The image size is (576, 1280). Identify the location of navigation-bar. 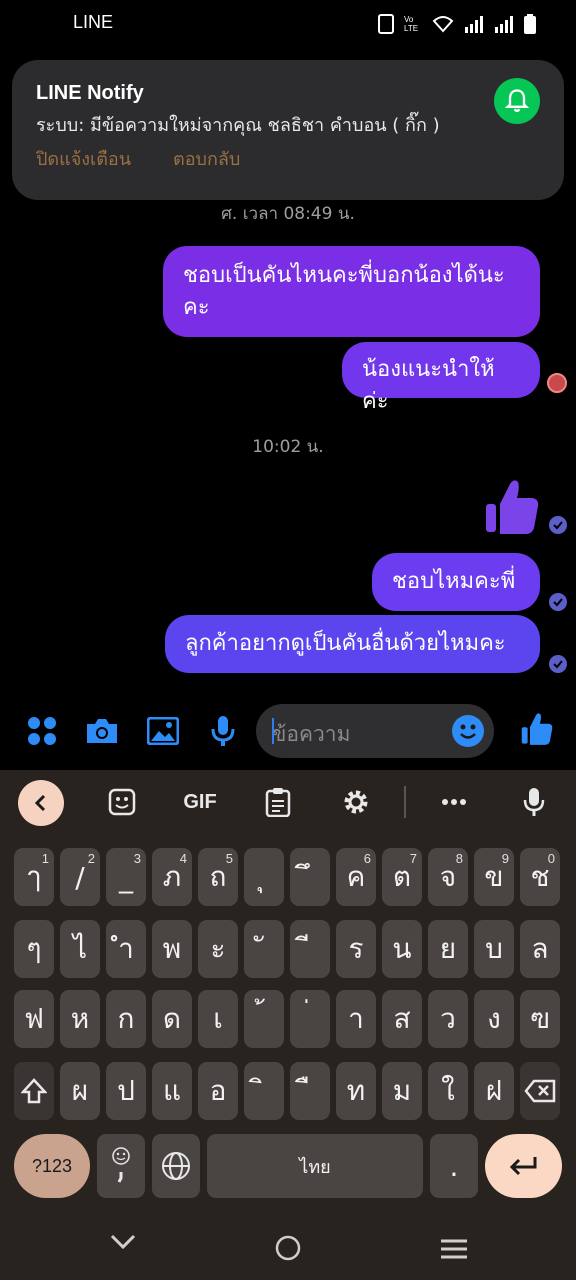
(288, 1245).